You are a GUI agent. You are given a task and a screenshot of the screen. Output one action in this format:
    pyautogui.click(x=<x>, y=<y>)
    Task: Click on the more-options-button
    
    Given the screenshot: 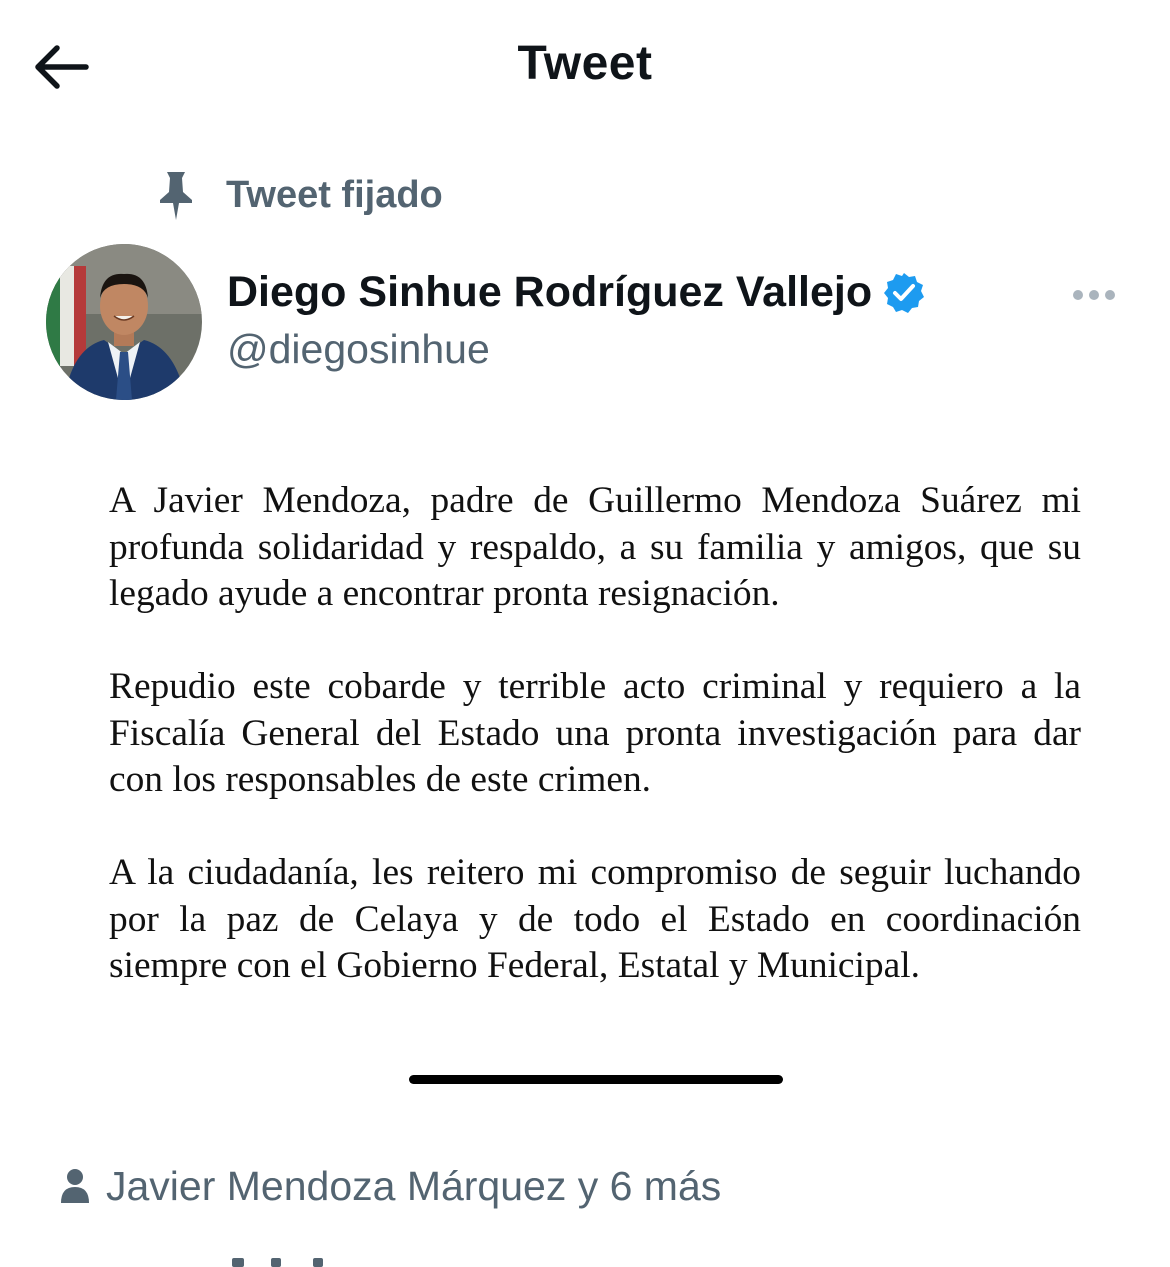 What is the action you would take?
    pyautogui.click(x=1094, y=295)
    